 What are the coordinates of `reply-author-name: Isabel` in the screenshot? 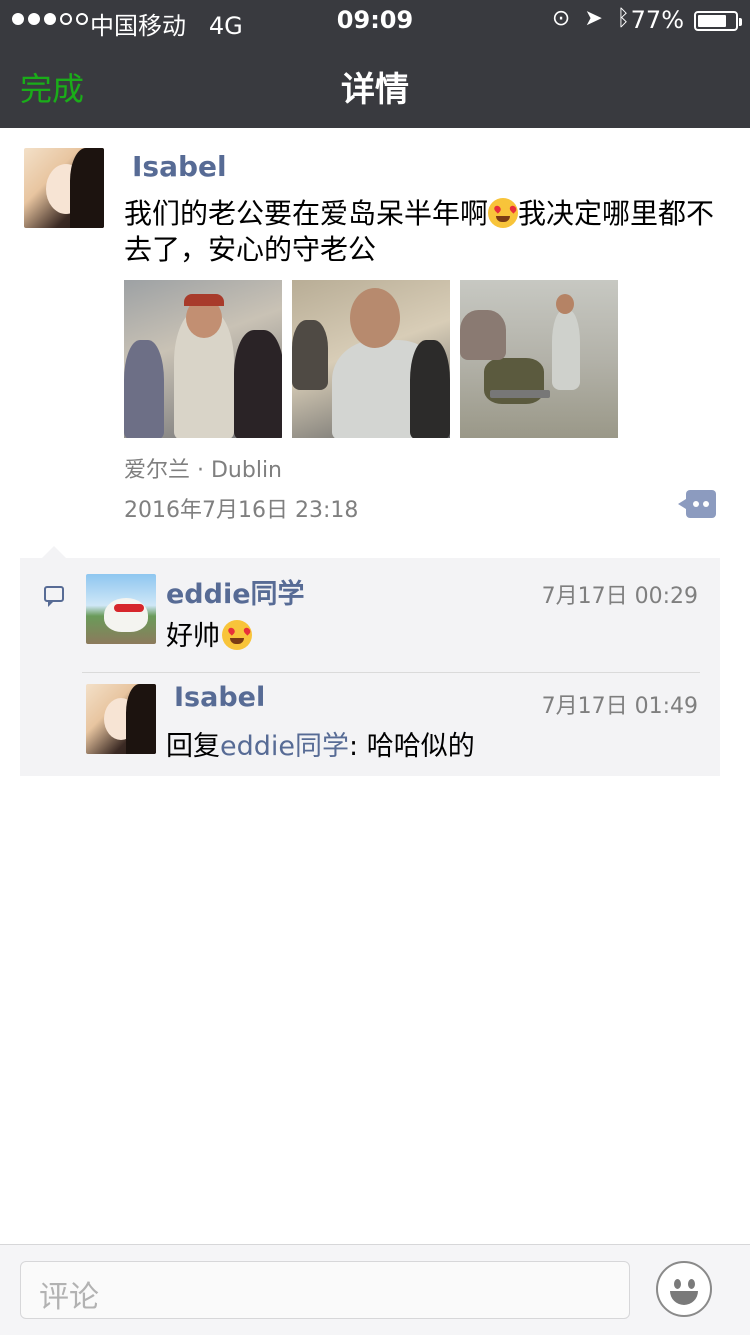 It's located at (219, 697).